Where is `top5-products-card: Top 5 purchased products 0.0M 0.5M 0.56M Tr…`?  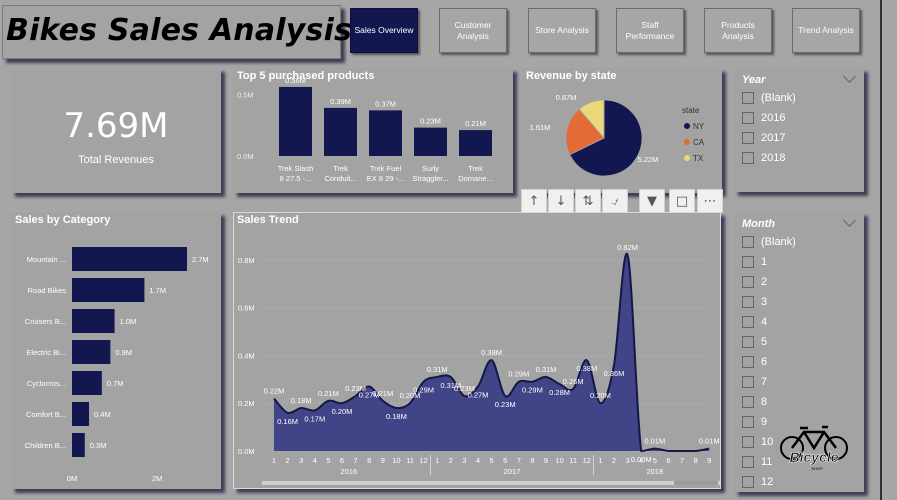 top5-products-card: Top 5 purchased products 0.0M 0.5M 0.56M Tr… is located at coordinates (373, 130).